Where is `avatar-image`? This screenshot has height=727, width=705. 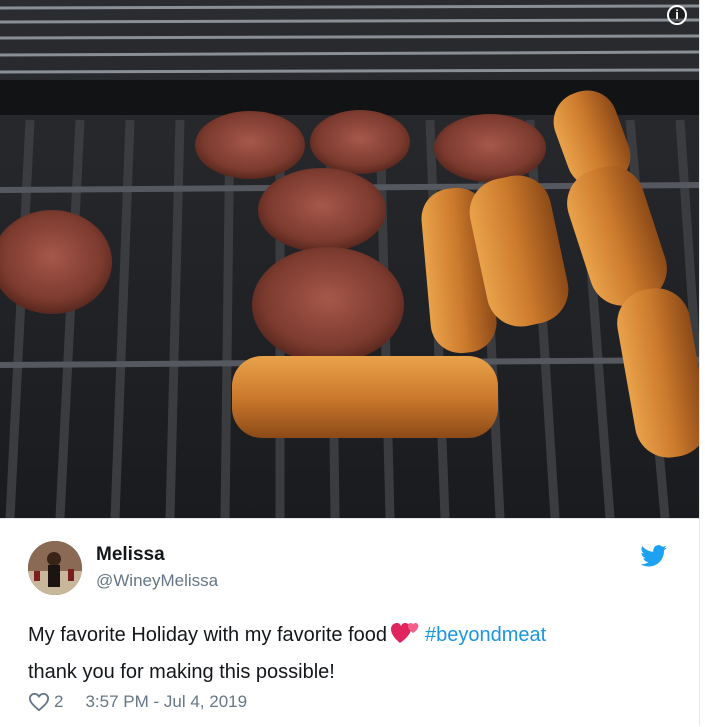
avatar-image is located at coordinates (55, 568).